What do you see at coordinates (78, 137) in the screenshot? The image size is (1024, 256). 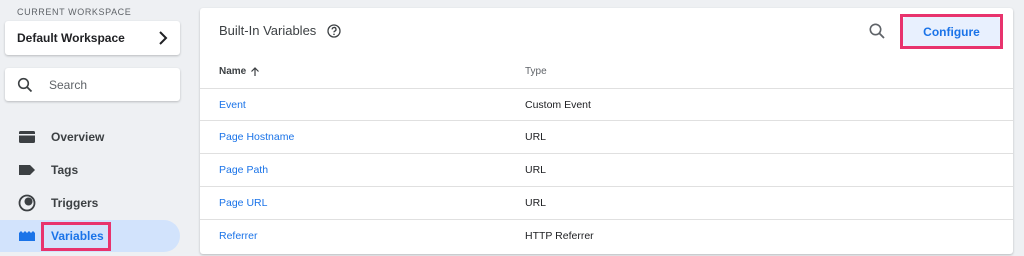 I see `sidebar-item-label: Overview` at bounding box center [78, 137].